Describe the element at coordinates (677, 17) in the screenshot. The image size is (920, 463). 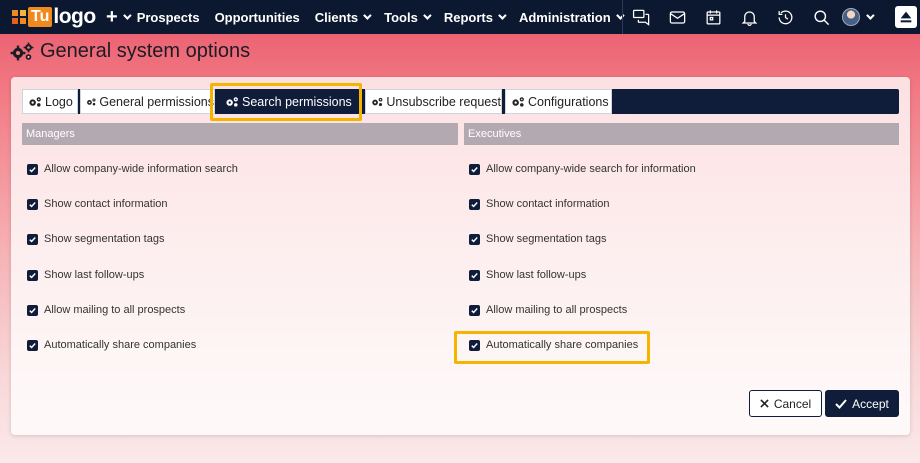
I see `mail-icon` at that location.